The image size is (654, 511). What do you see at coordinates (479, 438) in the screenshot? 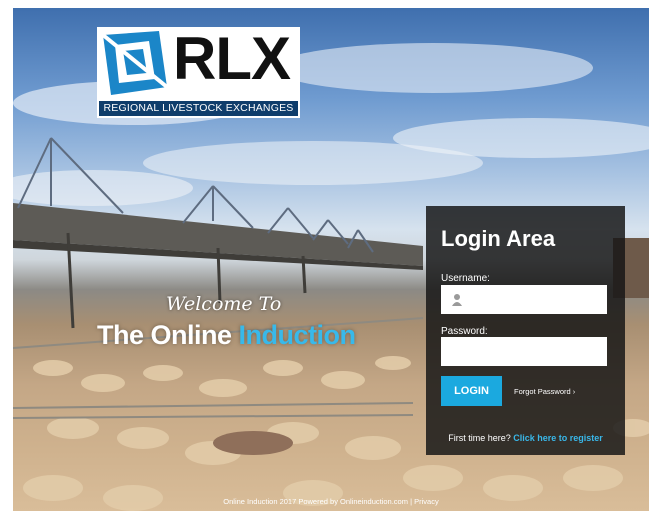
I see `first-time-text: First time here?` at bounding box center [479, 438].